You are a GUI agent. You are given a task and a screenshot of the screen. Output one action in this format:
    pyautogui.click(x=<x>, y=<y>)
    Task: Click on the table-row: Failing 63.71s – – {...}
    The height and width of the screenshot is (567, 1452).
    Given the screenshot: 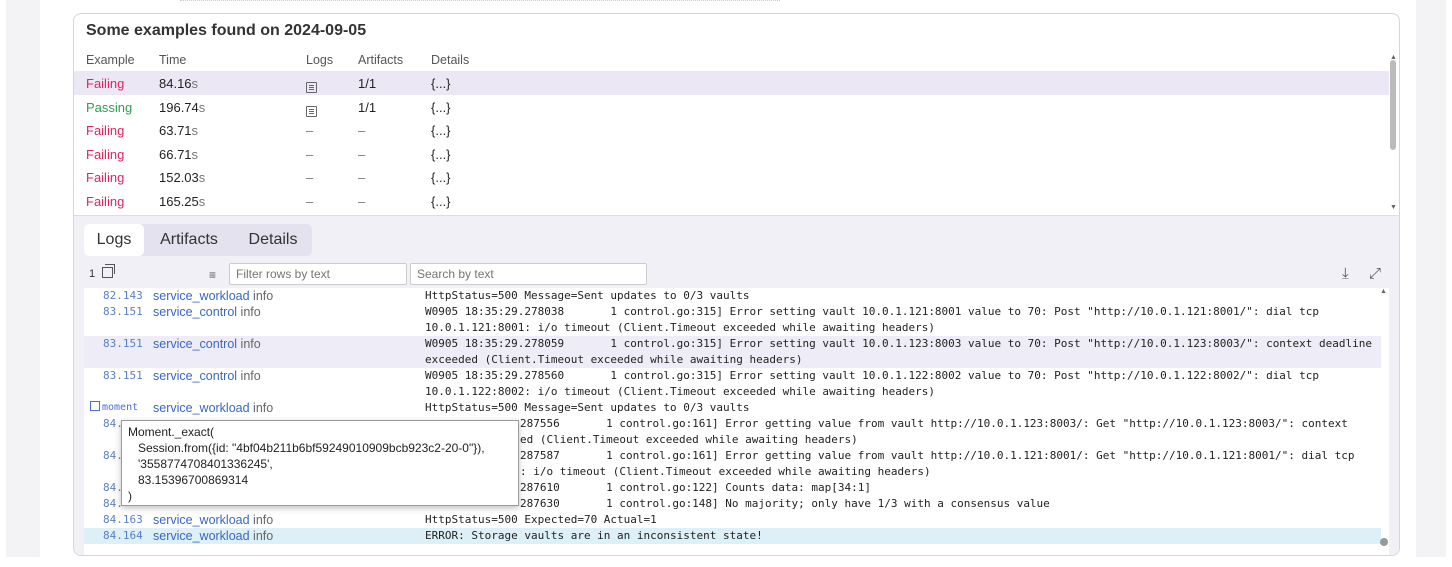 What is the action you would take?
    pyautogui.click(x=731, y=130)
    